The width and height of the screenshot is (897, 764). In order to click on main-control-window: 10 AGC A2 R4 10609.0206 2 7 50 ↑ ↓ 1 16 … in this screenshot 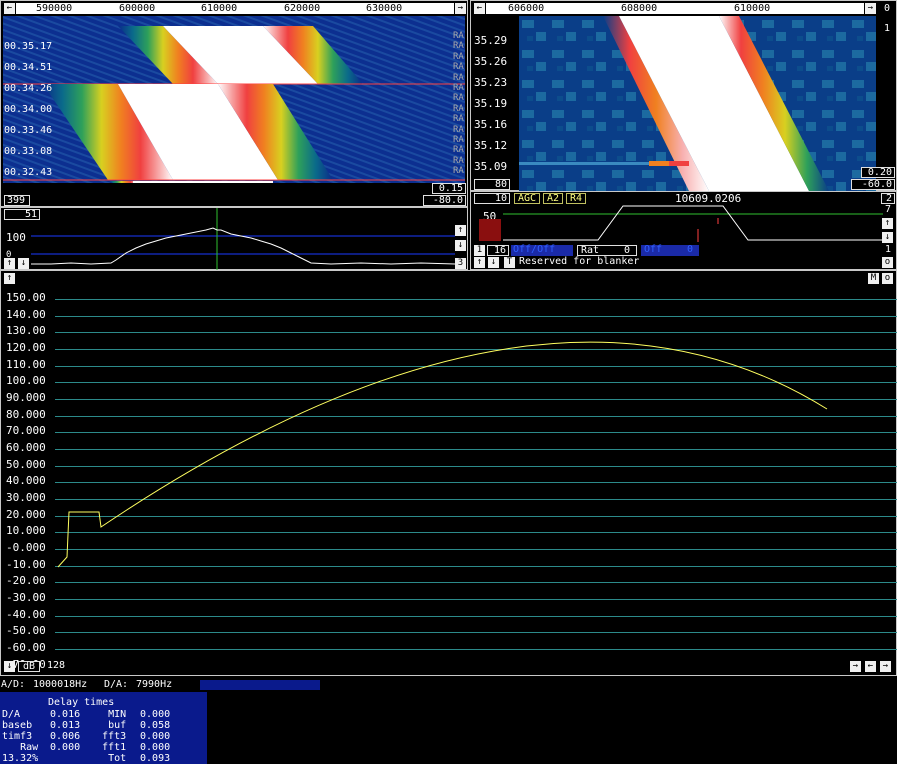, I will do `click(683, 230)`.